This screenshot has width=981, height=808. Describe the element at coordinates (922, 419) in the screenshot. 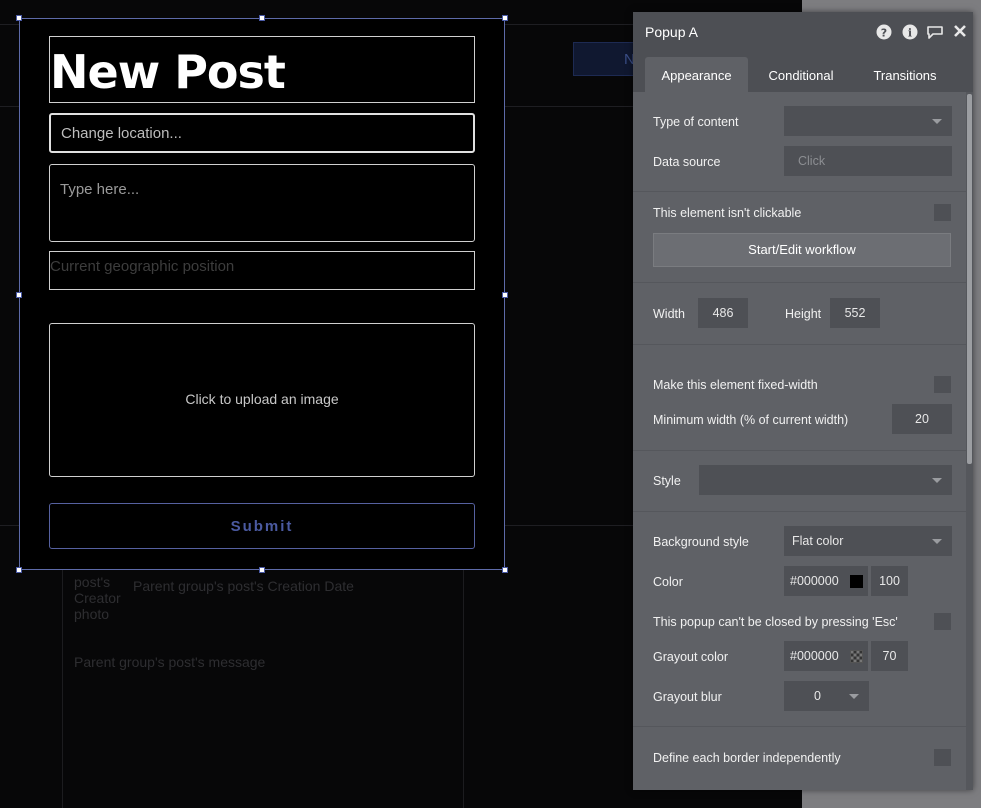

I see `min-width-input: 20` at that location.